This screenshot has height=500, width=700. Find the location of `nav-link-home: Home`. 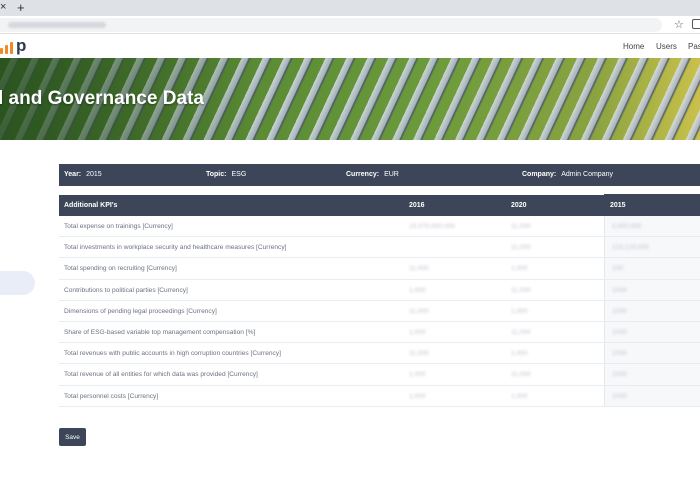

nav-link-home: Home is located at coordinates (633, 46).